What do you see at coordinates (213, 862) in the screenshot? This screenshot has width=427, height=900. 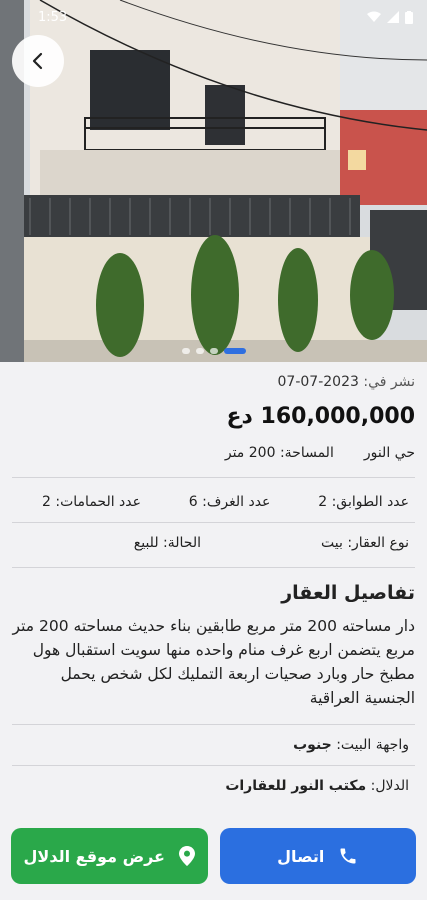 I see `action-bar: عرض موقع الدلال اتصال` at bounding box center [213, 862].